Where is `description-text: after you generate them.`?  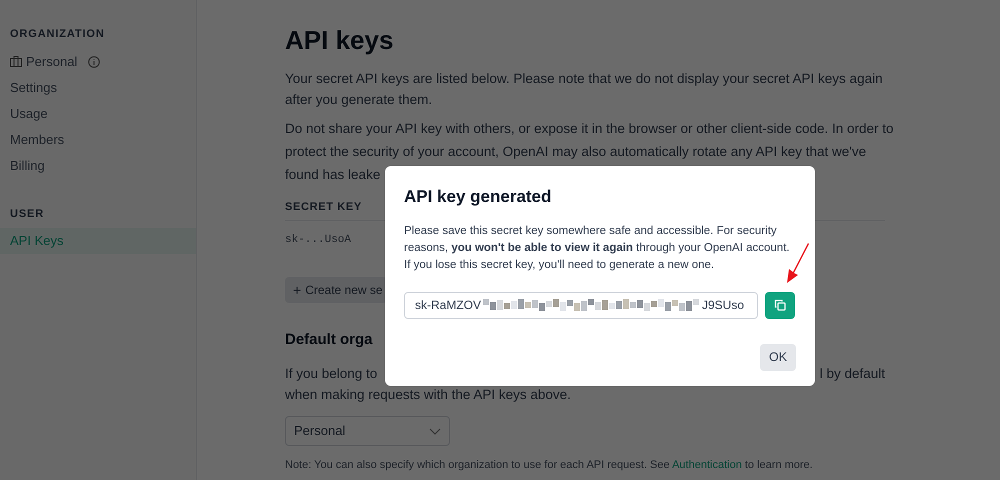
description-text: after you generate them. is located at coordinates (358, 100).